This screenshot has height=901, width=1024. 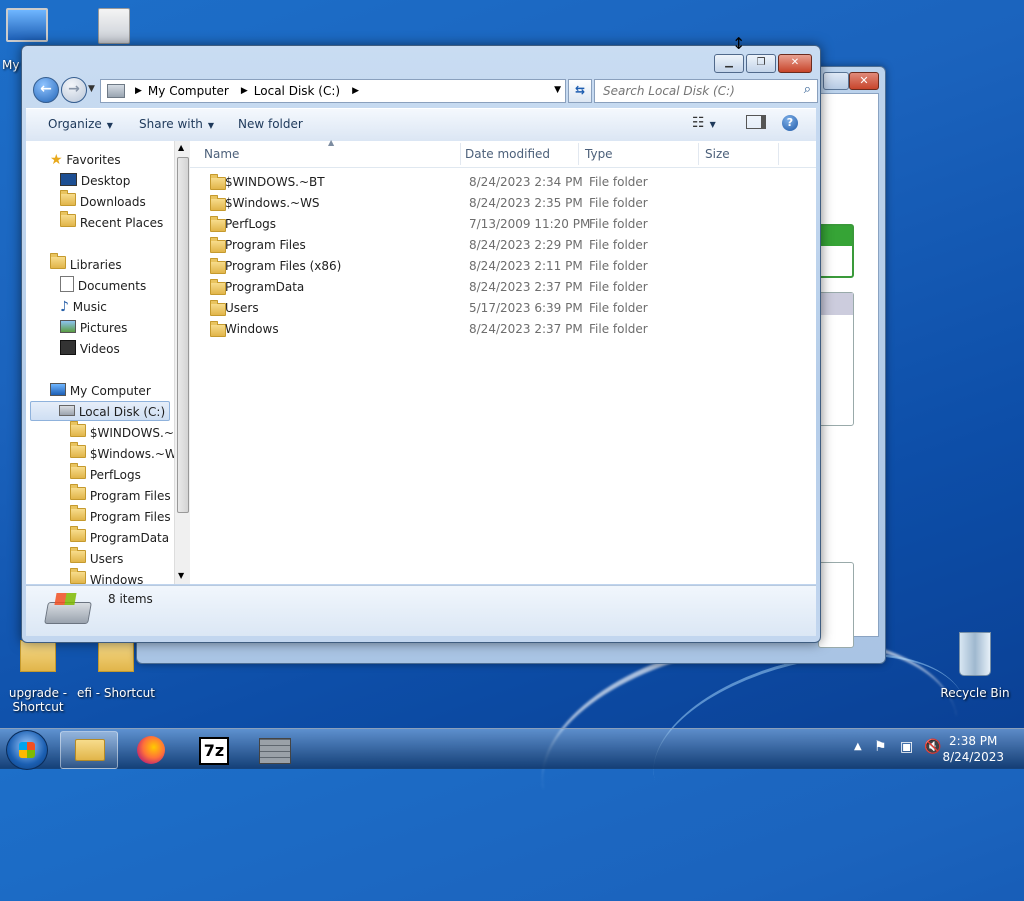 I want to click on nav-folder: ProgramData, so click(x=119, y=537).